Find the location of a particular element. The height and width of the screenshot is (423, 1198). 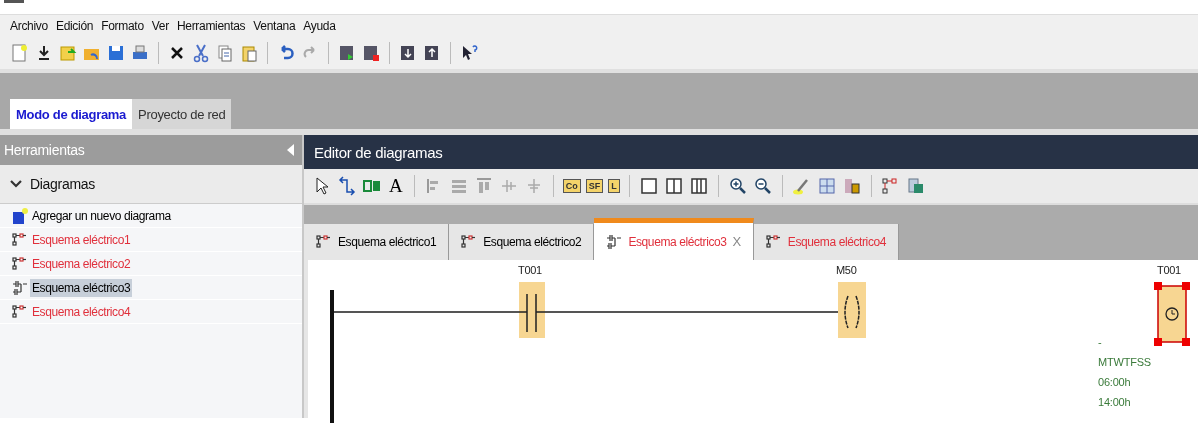

tab-label: Esquema eléctrico2 is located at coordinates (532, 242).